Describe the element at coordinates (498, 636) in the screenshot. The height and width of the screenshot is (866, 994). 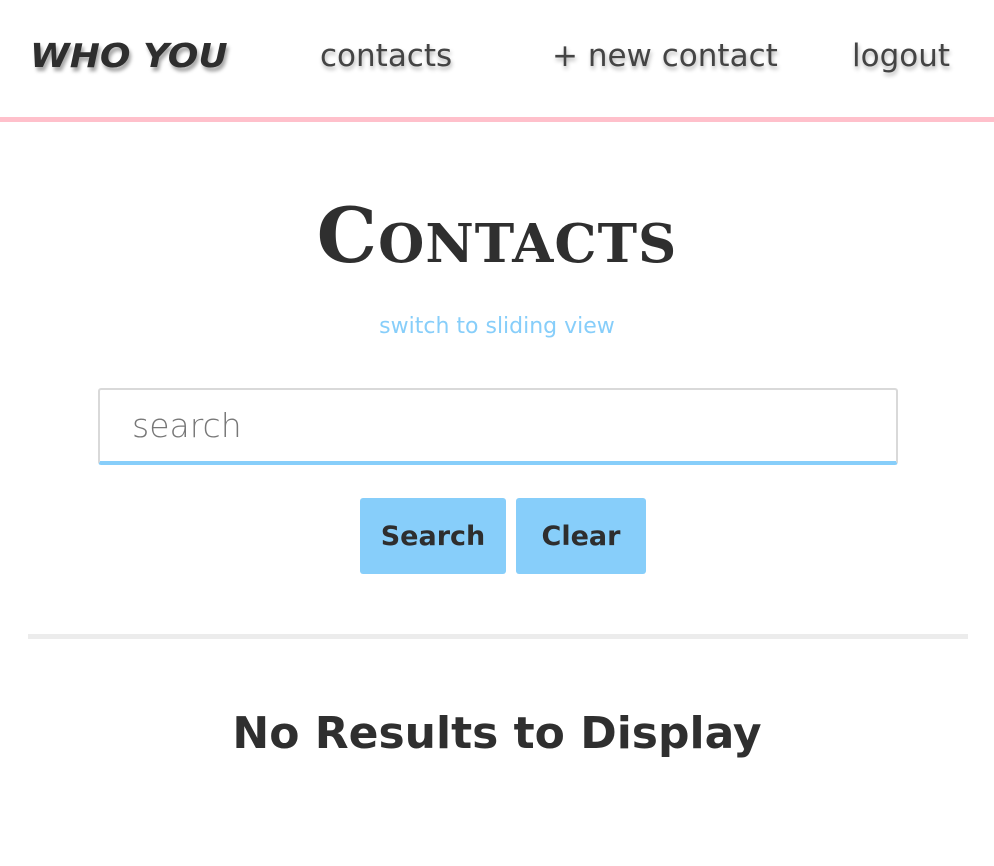
I see `divider` at that location.